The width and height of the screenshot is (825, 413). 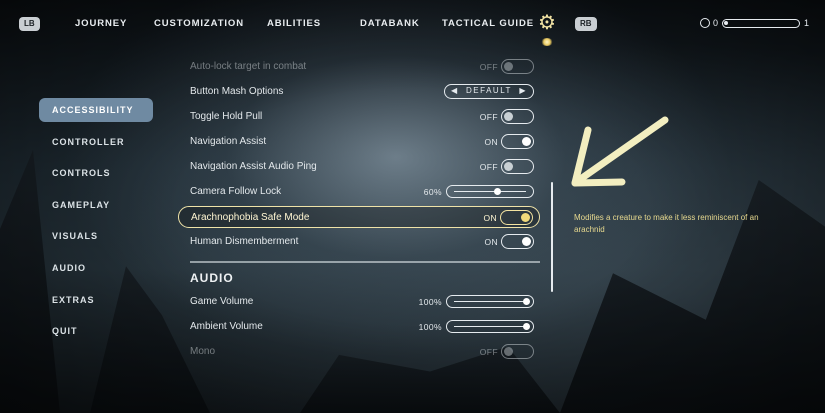 I want to click on settings-scrollbar, so click(x=552, y=237).